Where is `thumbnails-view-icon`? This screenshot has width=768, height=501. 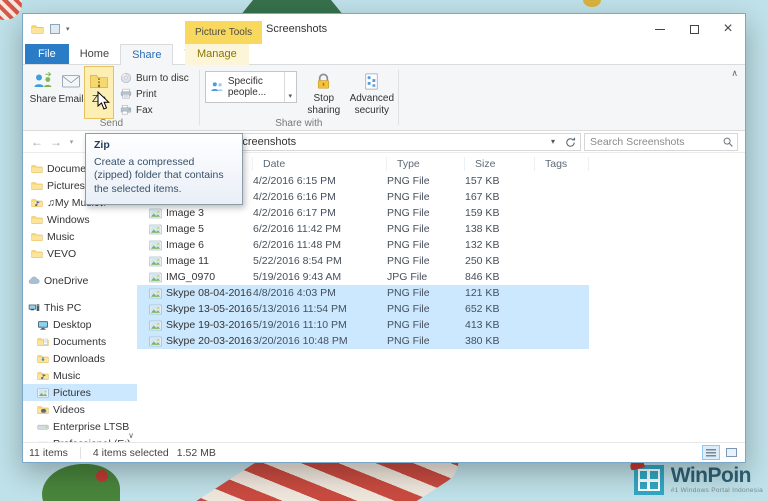
thumbnails-view-icon is located at coordinates (731, 452).